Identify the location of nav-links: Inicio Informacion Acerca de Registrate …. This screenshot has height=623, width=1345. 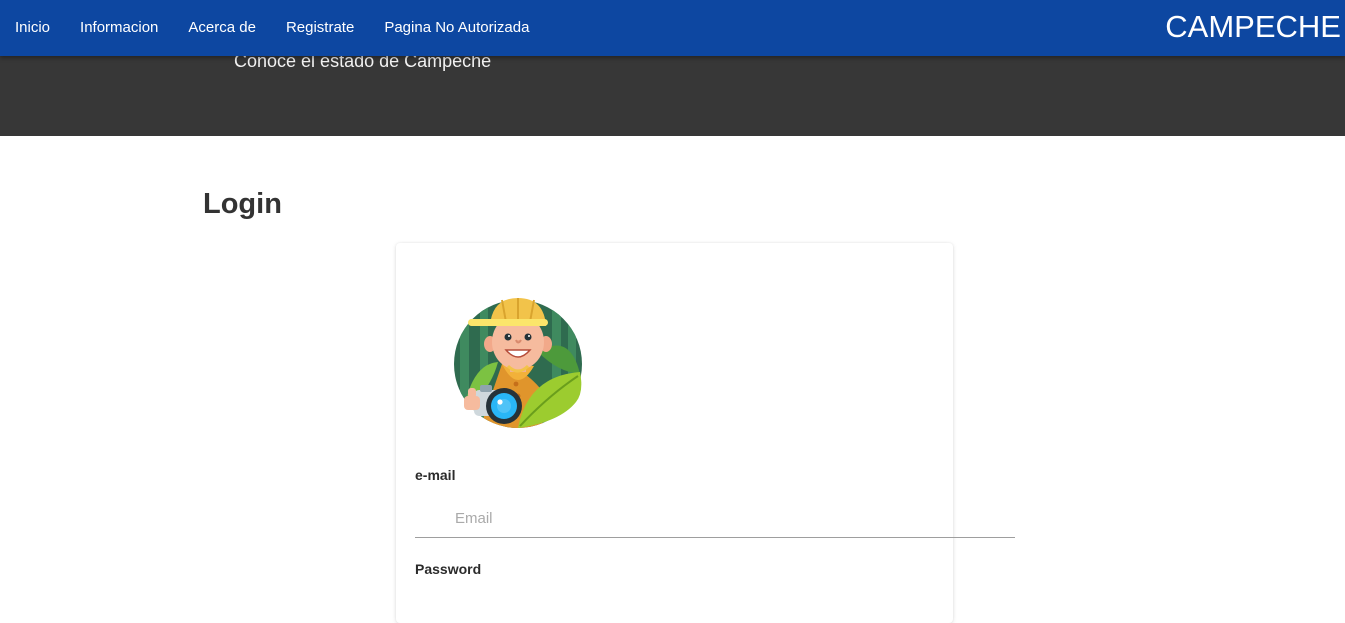
(272, 28).